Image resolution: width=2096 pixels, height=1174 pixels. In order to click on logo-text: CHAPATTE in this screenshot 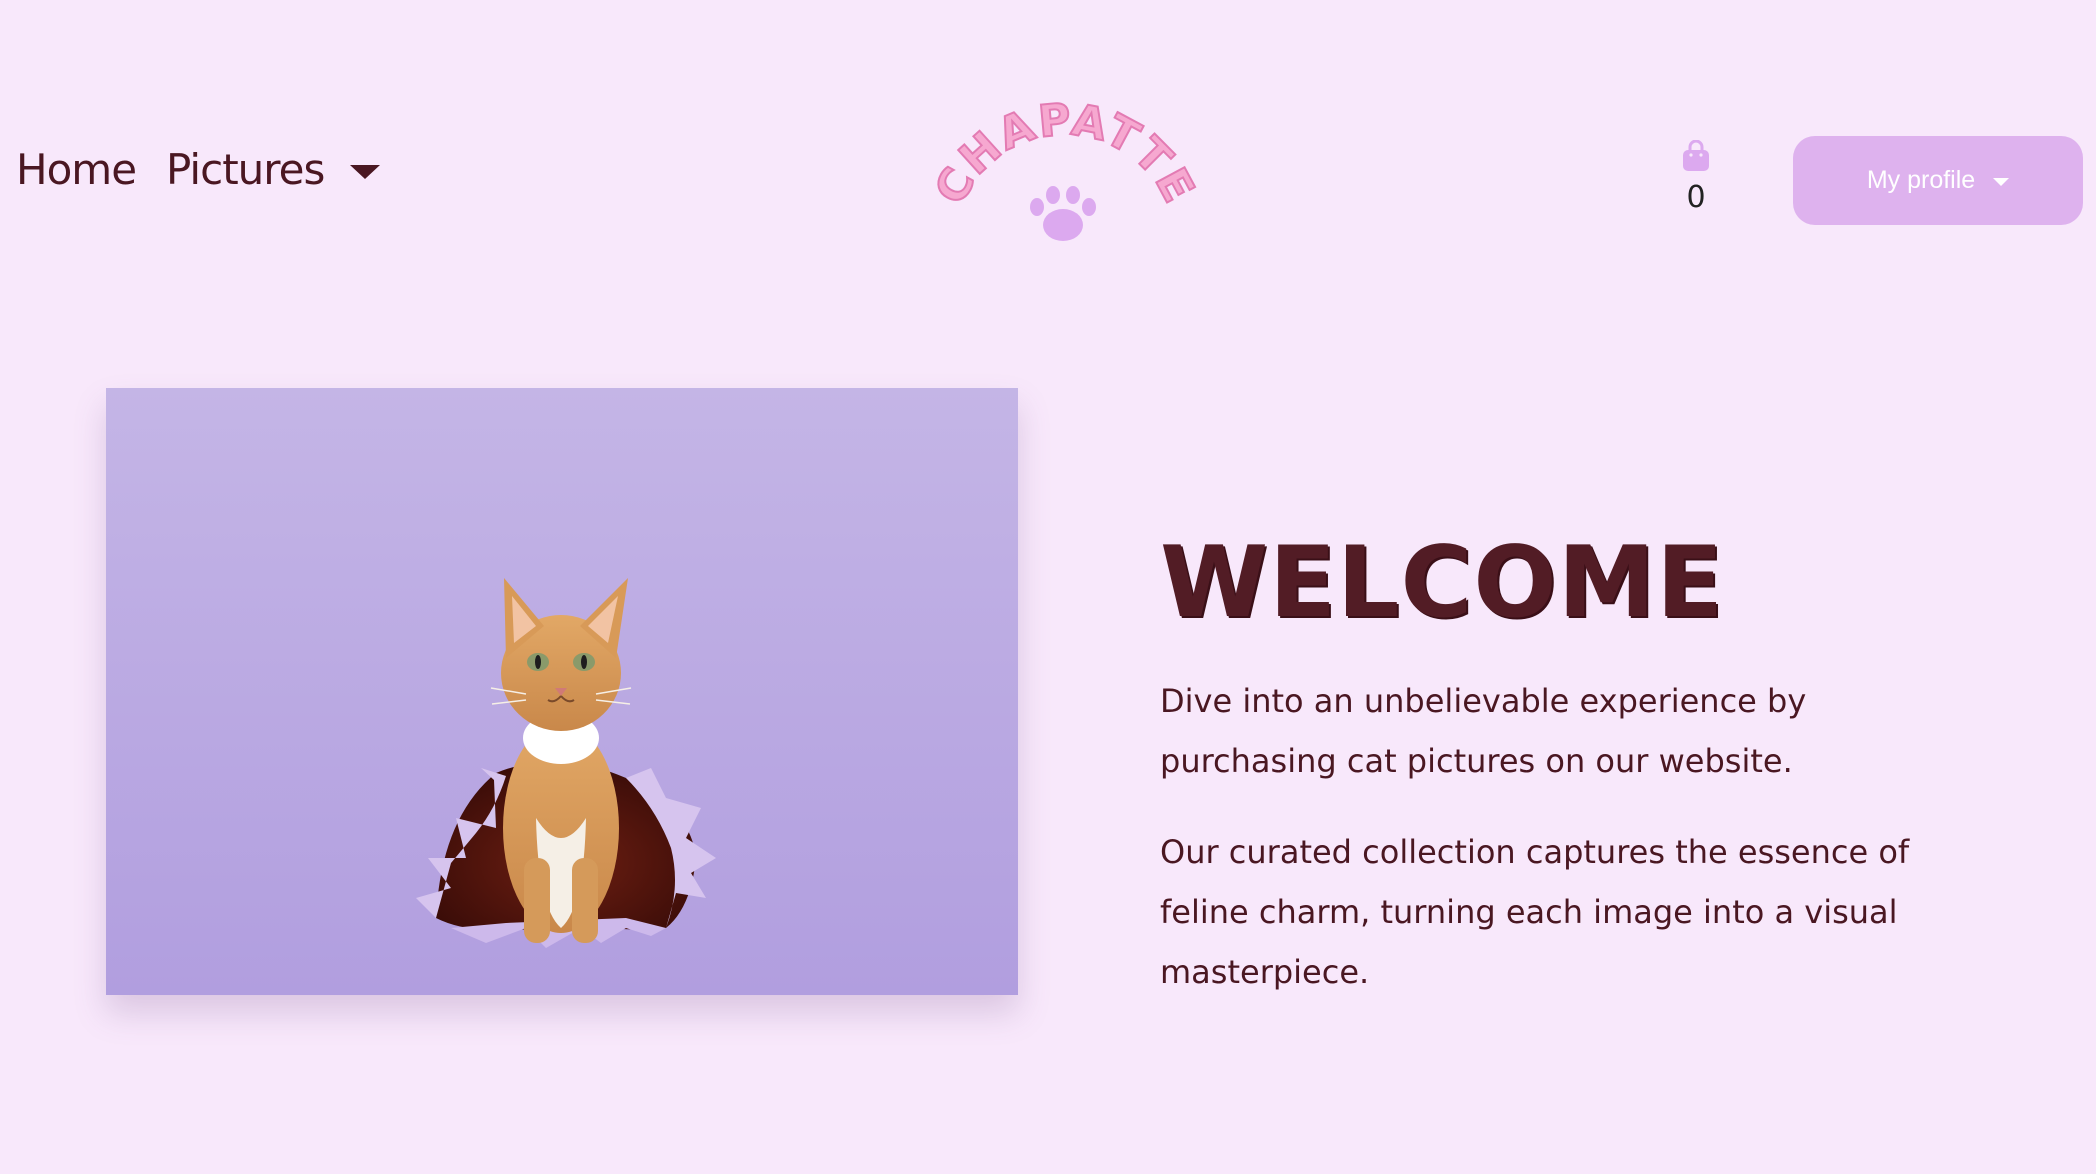, I will do `click(1064, 153)`.